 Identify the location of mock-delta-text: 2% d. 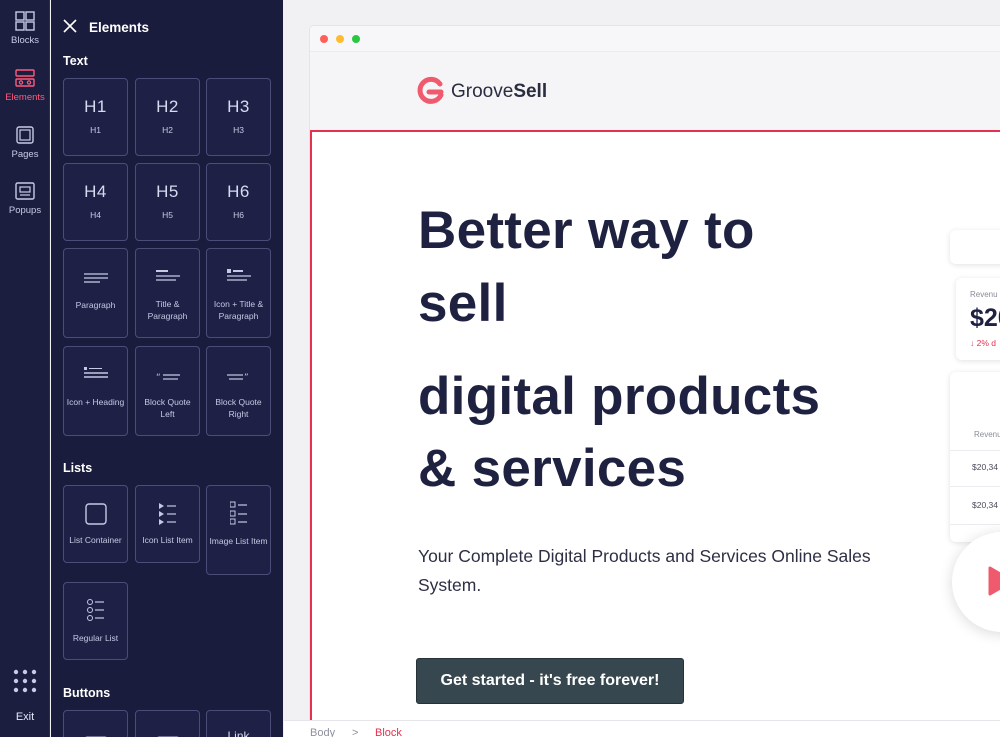
(986, 343).